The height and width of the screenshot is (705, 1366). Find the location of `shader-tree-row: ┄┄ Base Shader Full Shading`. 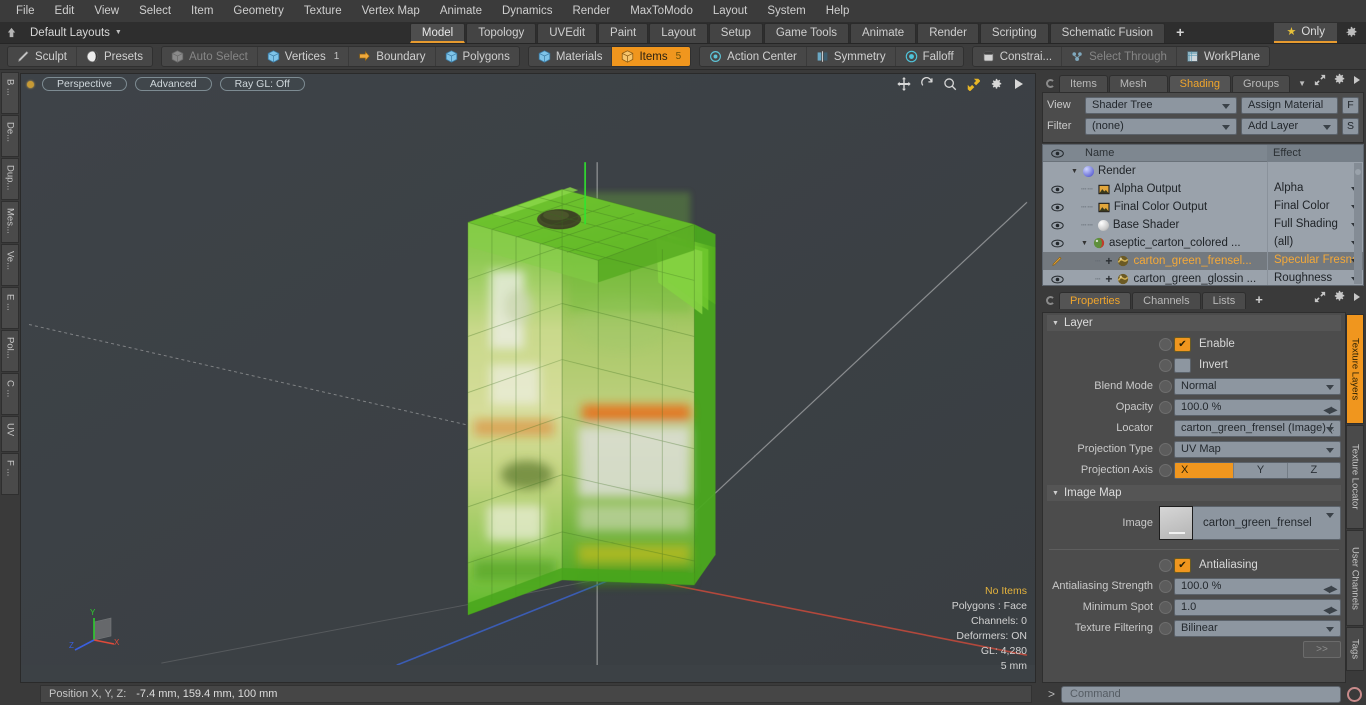

shader-tree-row: ┄┄ Base Shader Full Shading is located at coordinates (1203, 225).